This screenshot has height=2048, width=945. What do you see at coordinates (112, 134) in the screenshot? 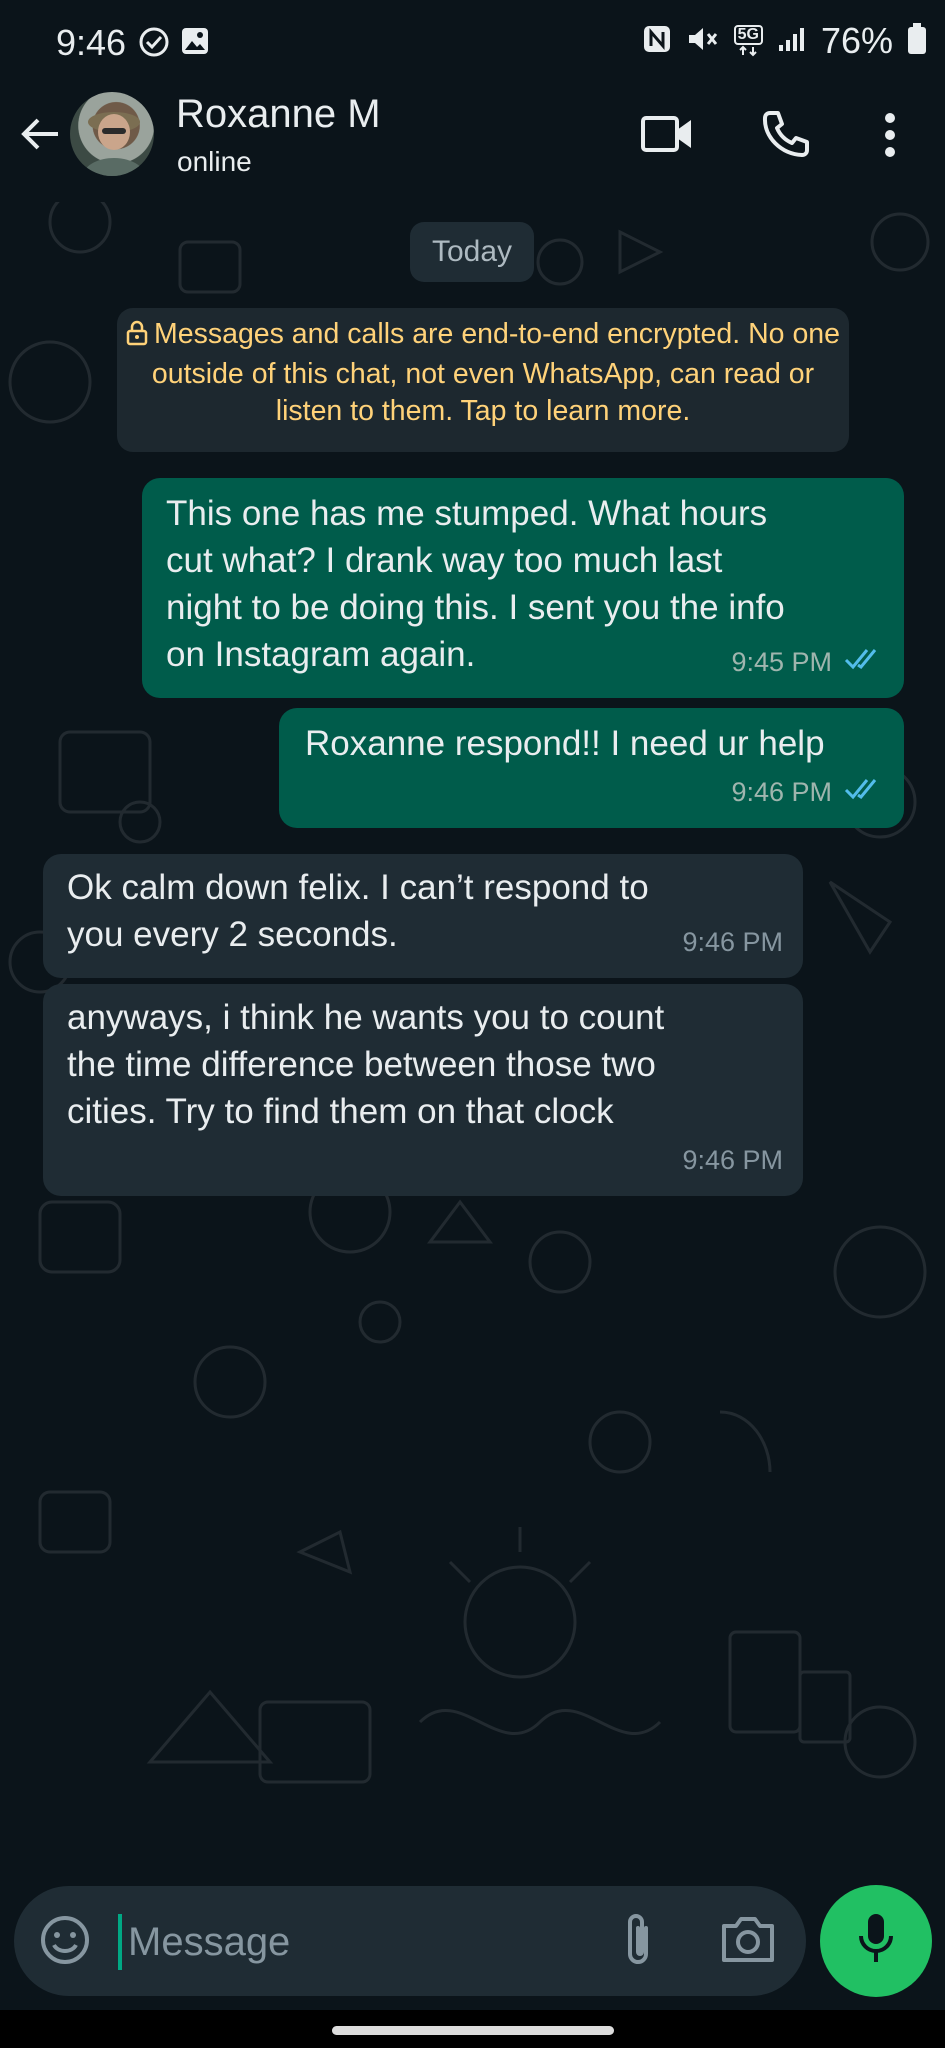
I see `avatar` at bounding box center [112, 134].